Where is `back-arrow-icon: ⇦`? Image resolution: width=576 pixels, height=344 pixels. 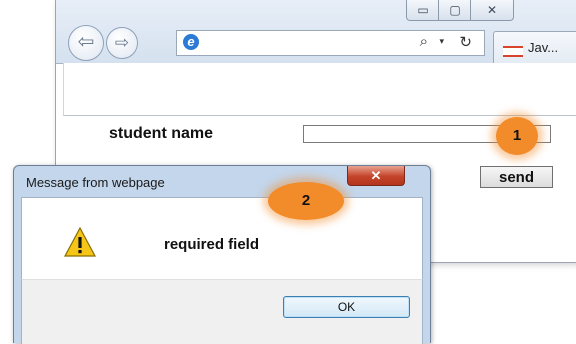
back-arrow-icon: ⇦ is located at coordinates (86, 42).